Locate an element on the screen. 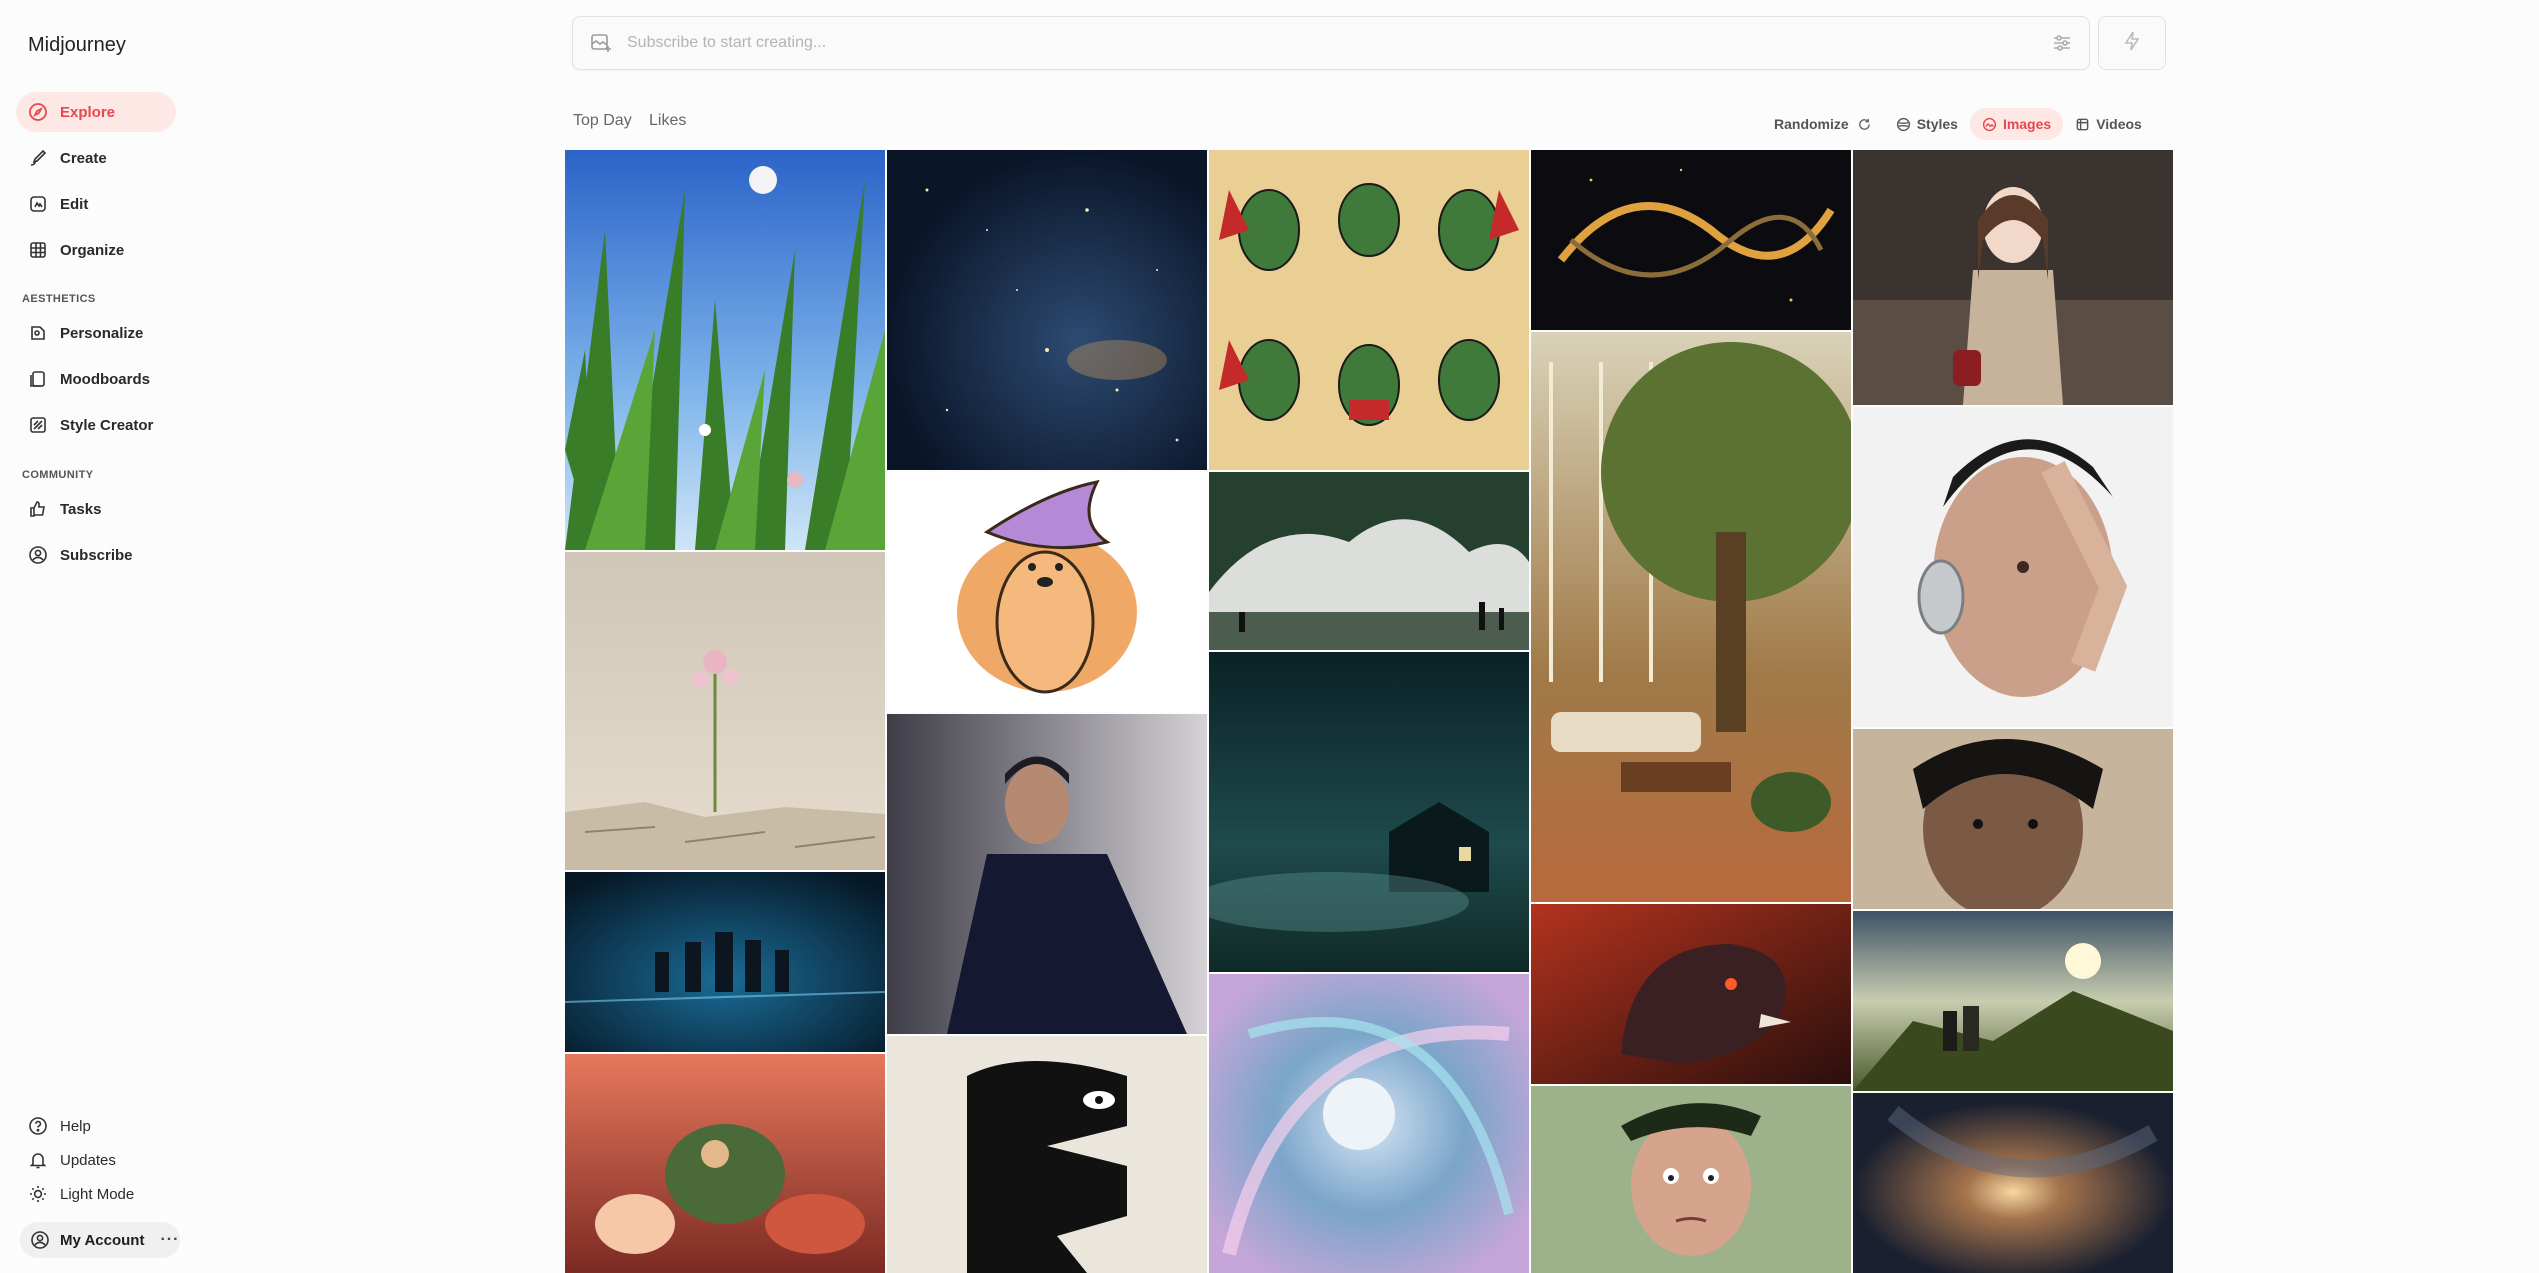 This screenshot has height=1273, width=2539. sidebar-item-label: Updates is located at coordinates (88, 1160).